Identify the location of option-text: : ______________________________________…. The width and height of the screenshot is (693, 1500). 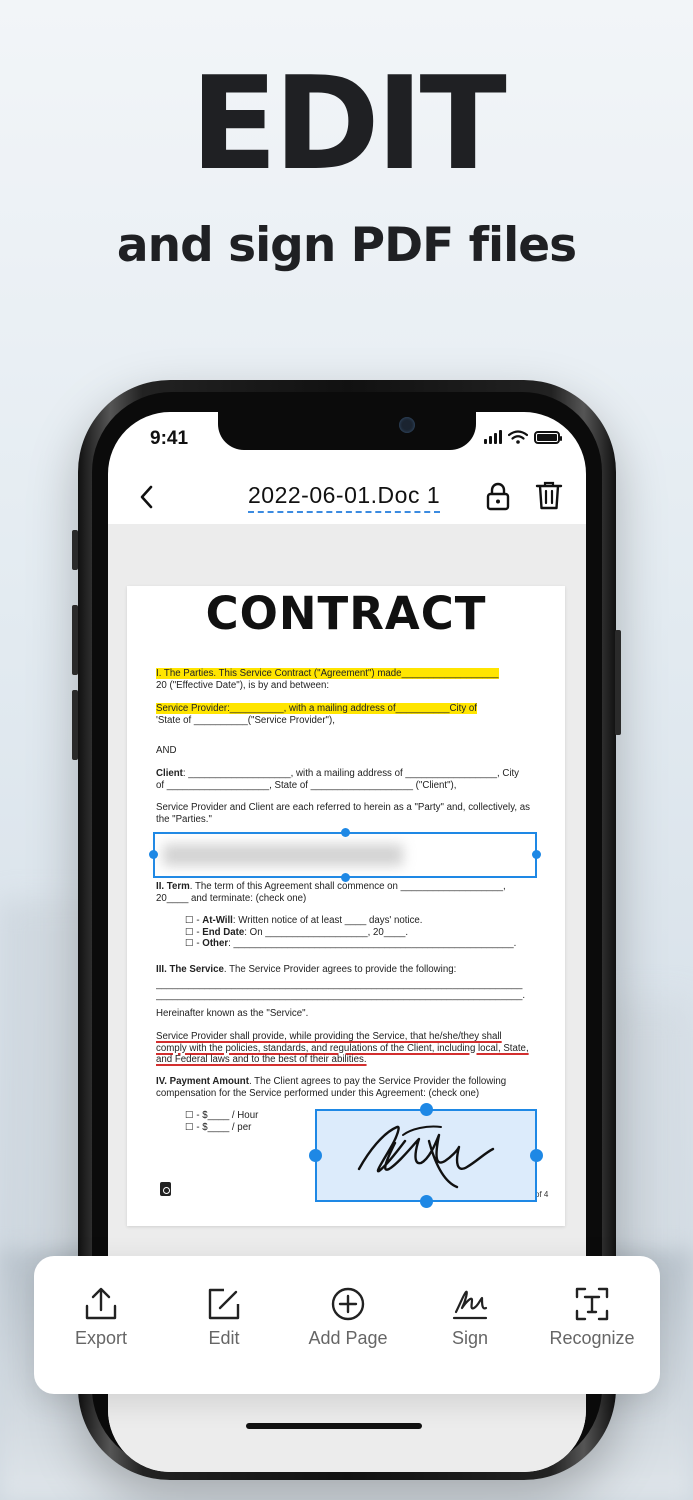
(372, 943).